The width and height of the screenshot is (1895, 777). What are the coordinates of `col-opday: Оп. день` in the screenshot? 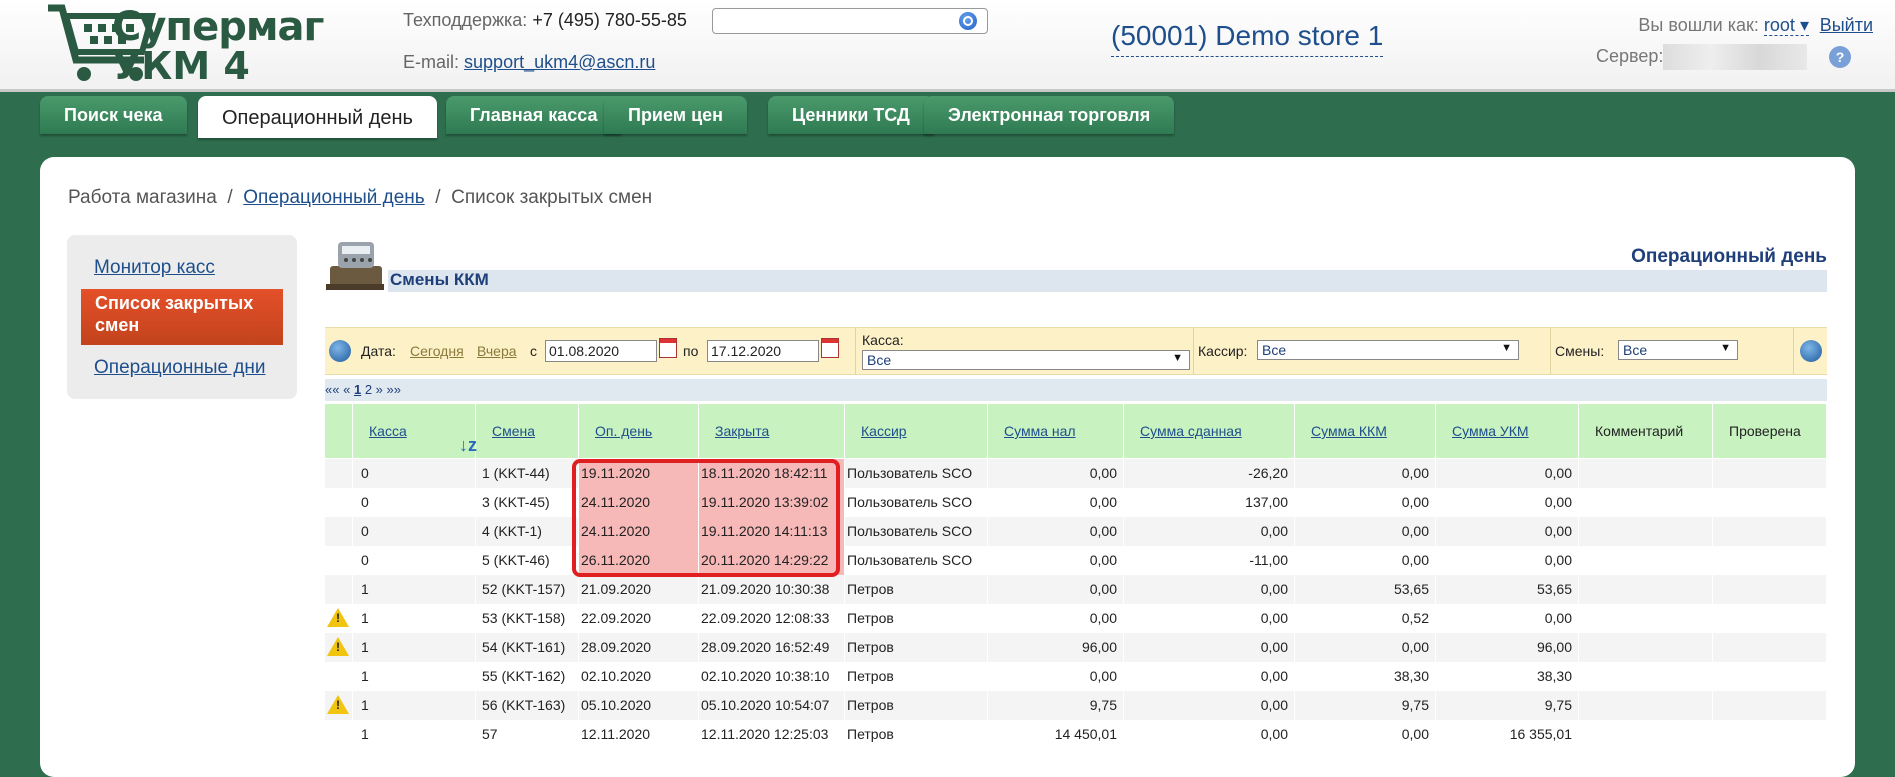 It's located at (639, 431).